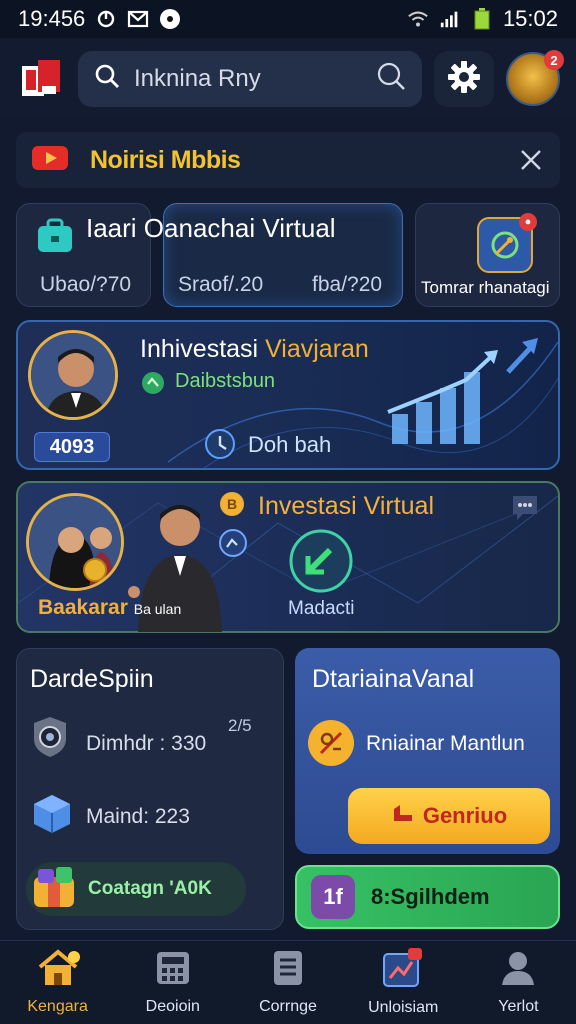 This screenshot has width=576, height=1024. What do you see at coordinates (50, 739) in the screenshot?
I see `camera-icon` at bounding box center [50, 739].